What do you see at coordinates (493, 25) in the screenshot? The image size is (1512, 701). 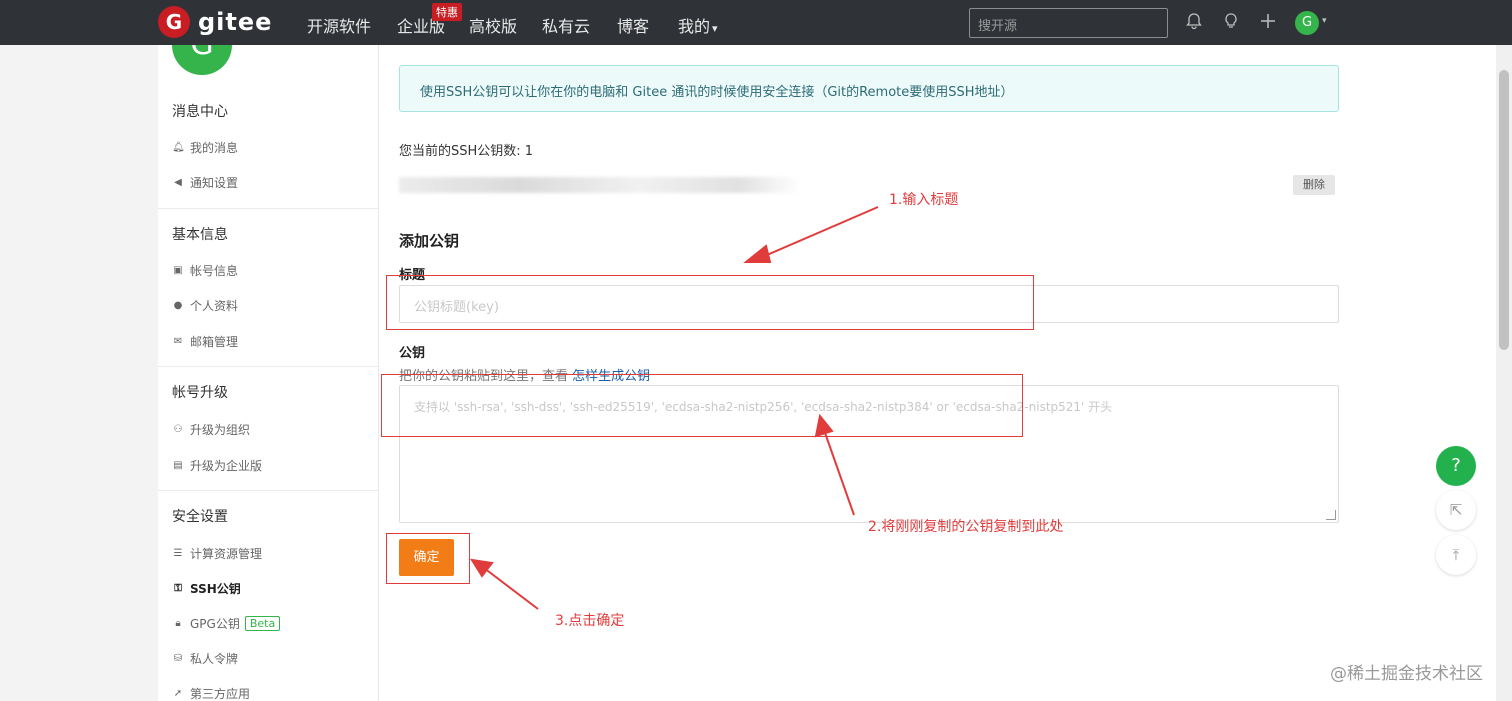 I see `nav-education: 高校版` at bounding box center [493, 25].